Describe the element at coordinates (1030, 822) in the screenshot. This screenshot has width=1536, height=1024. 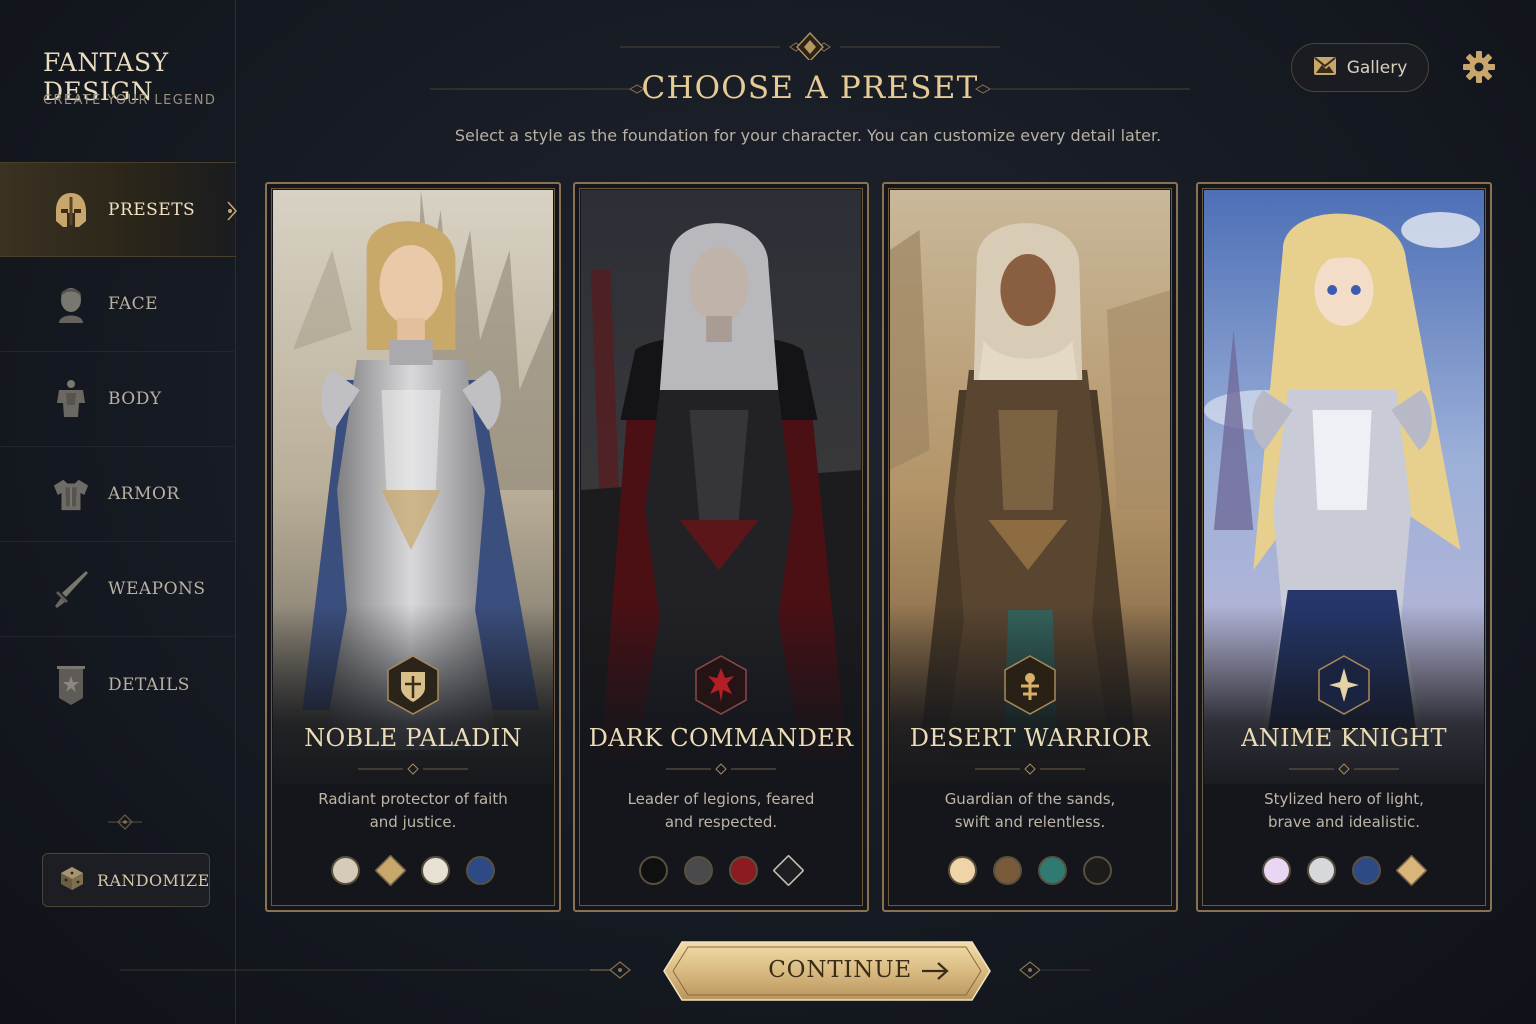
I see `description-line: swift and relentless.` at that location.